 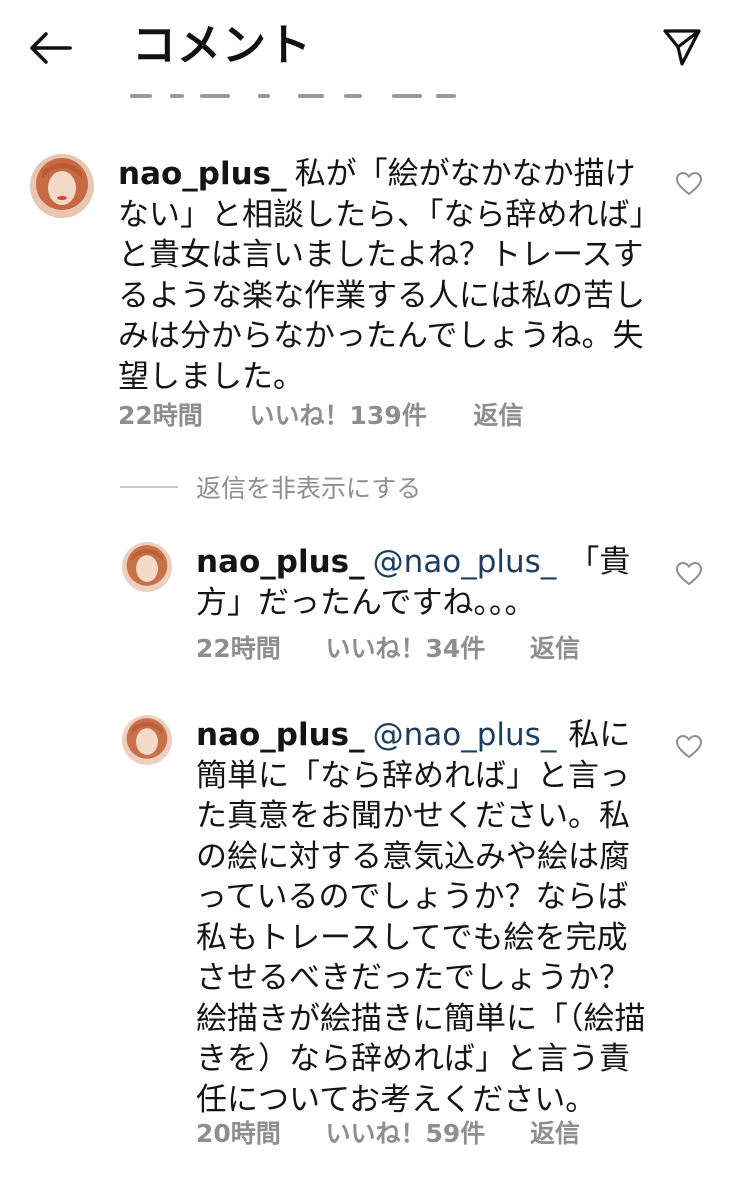 I want to click on hide-replies-label: 返信を非表示にする, so click(x=309, y=488).